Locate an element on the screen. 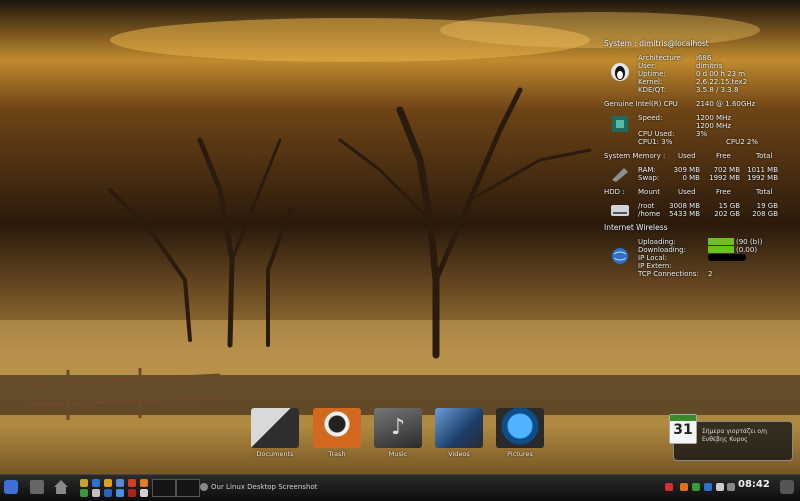 Image resolution: width=800 pixels, height=501 pixels. system-row: Uptime: 0 d 00 h 23 m is located at coordinates (692, 74).